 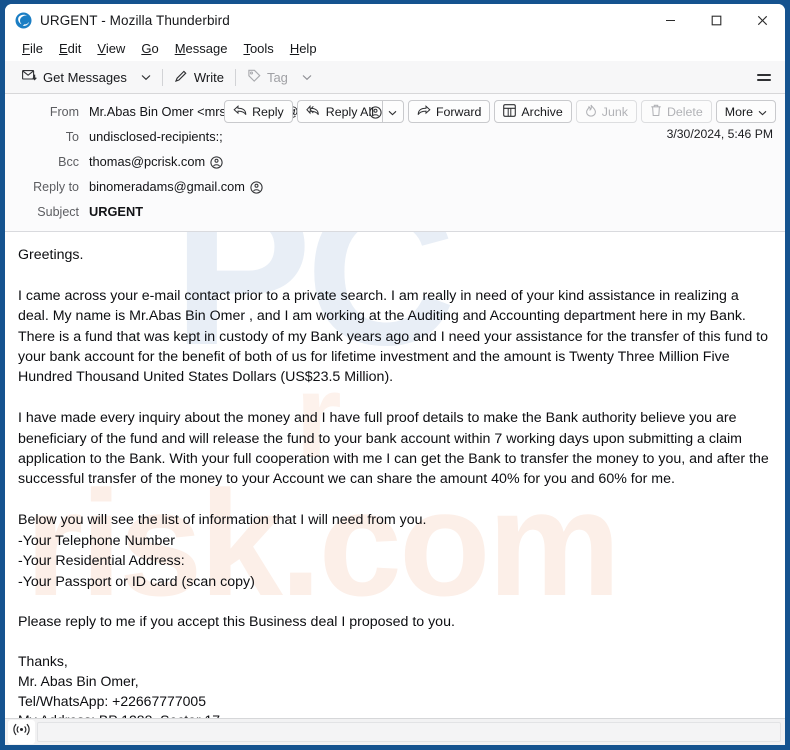 I want to click on menu-edit: Edit, so click(x=70, y=49).